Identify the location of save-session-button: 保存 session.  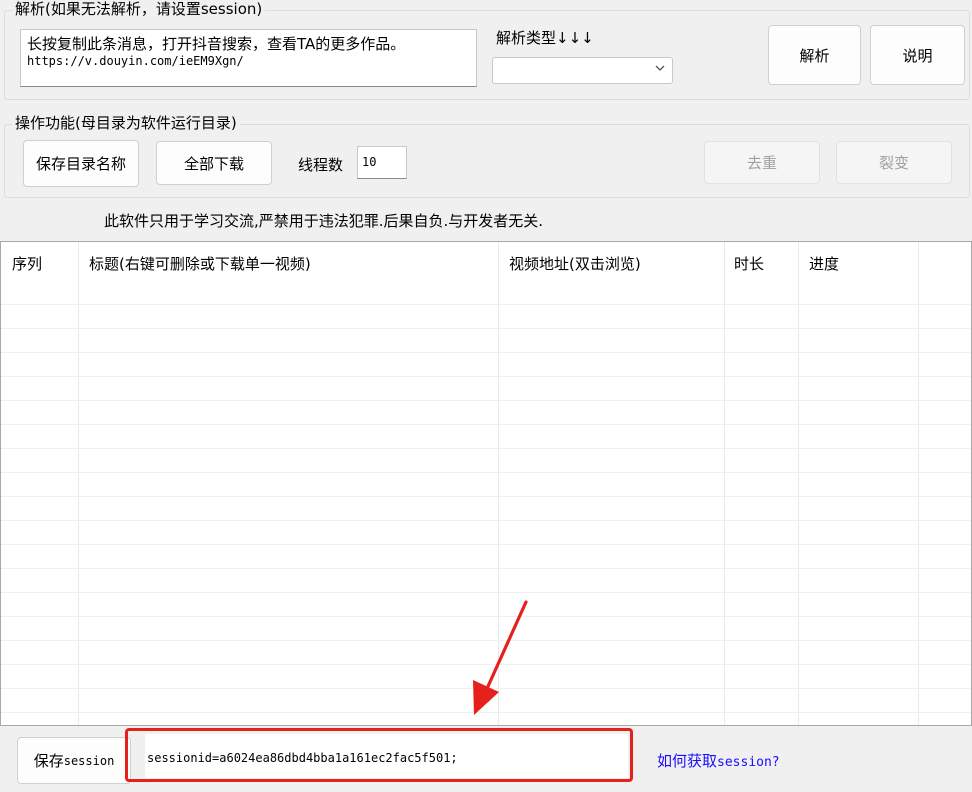
(74, 760).